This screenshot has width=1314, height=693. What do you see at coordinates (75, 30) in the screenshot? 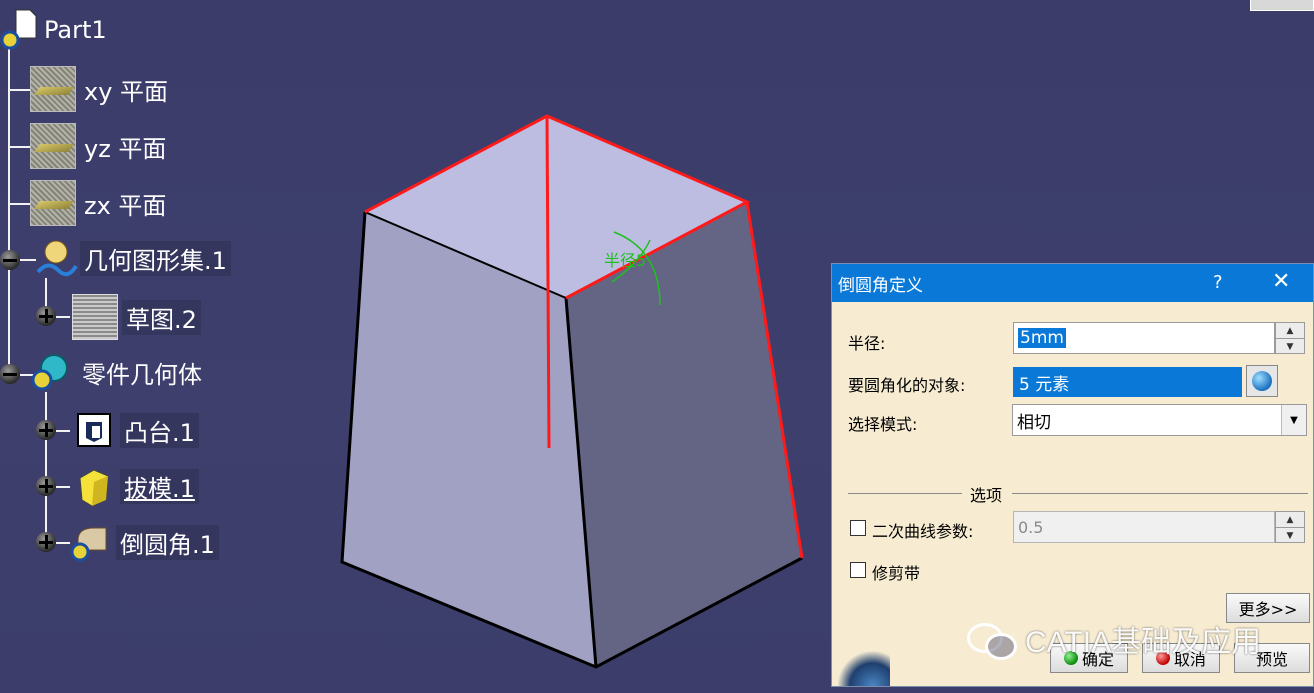
I see `tree-root-label: Part1` at bounding box center [75, 30].